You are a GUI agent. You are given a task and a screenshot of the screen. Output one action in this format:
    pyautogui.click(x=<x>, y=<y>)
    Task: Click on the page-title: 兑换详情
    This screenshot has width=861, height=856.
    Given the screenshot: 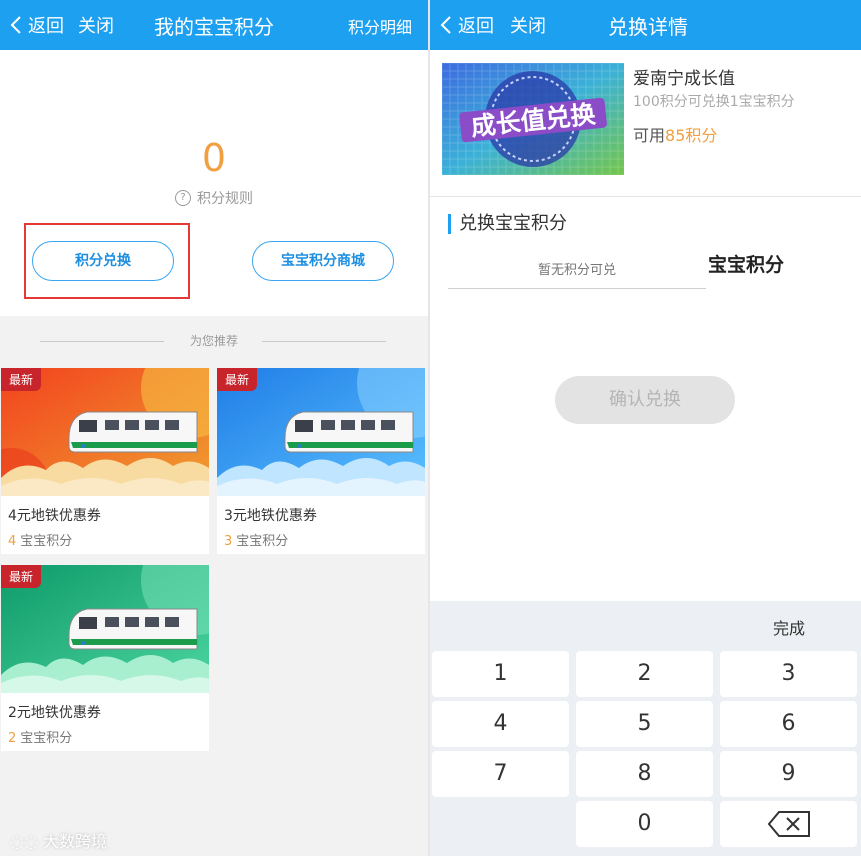 What is the action you would take?
    pyautogui.click(x=648, y=27)
    